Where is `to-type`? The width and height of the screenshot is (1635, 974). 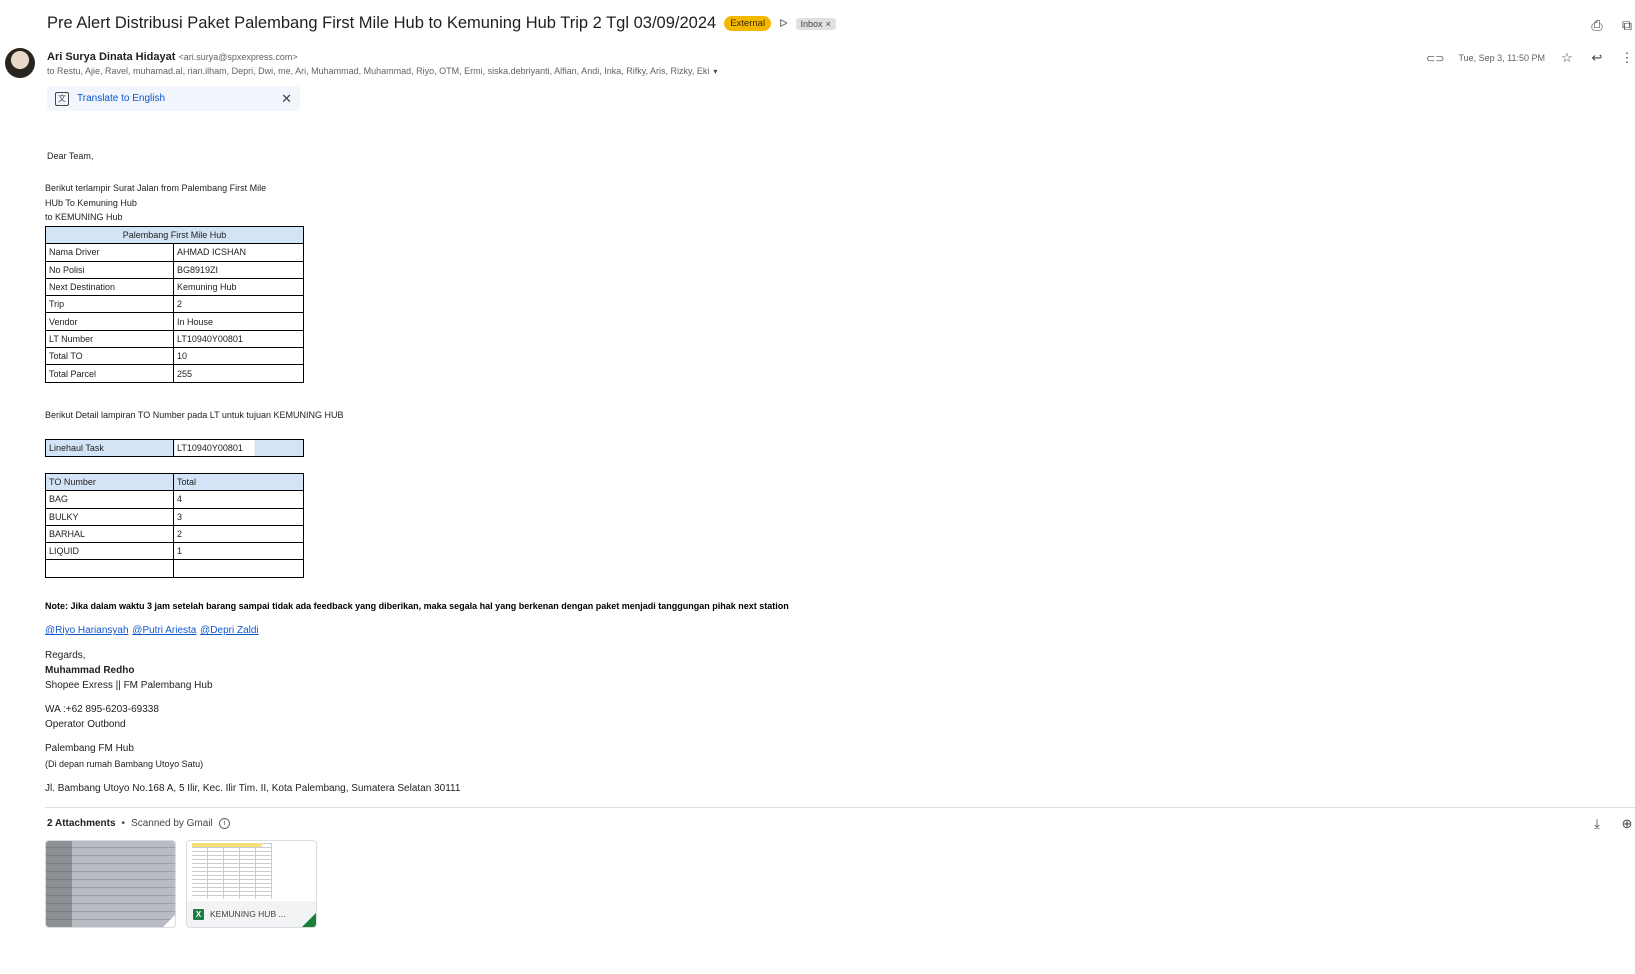 to-type is located at coordinates (109, 568).